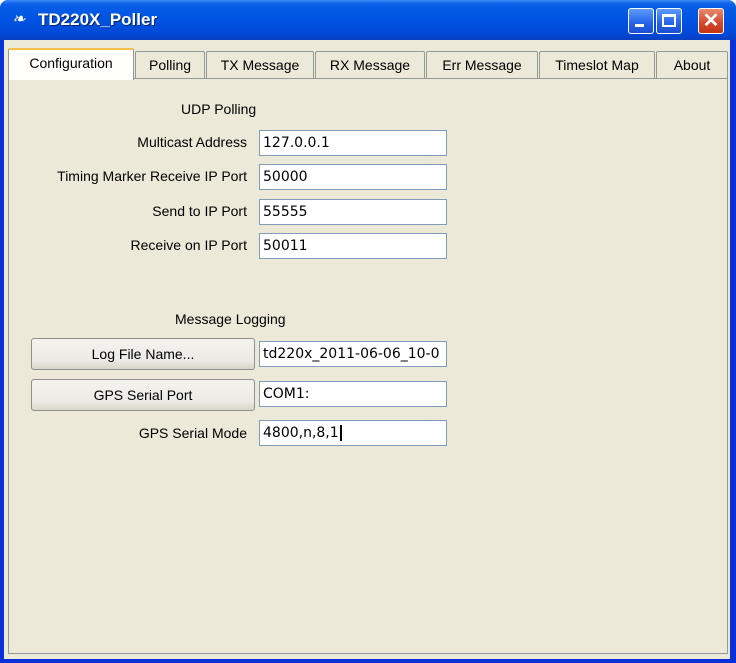 This screenshot has height=663, width=736. Describe the element at coordinates (19, 19) in the screenshot. I see `feather-icon: ❧` at that location.